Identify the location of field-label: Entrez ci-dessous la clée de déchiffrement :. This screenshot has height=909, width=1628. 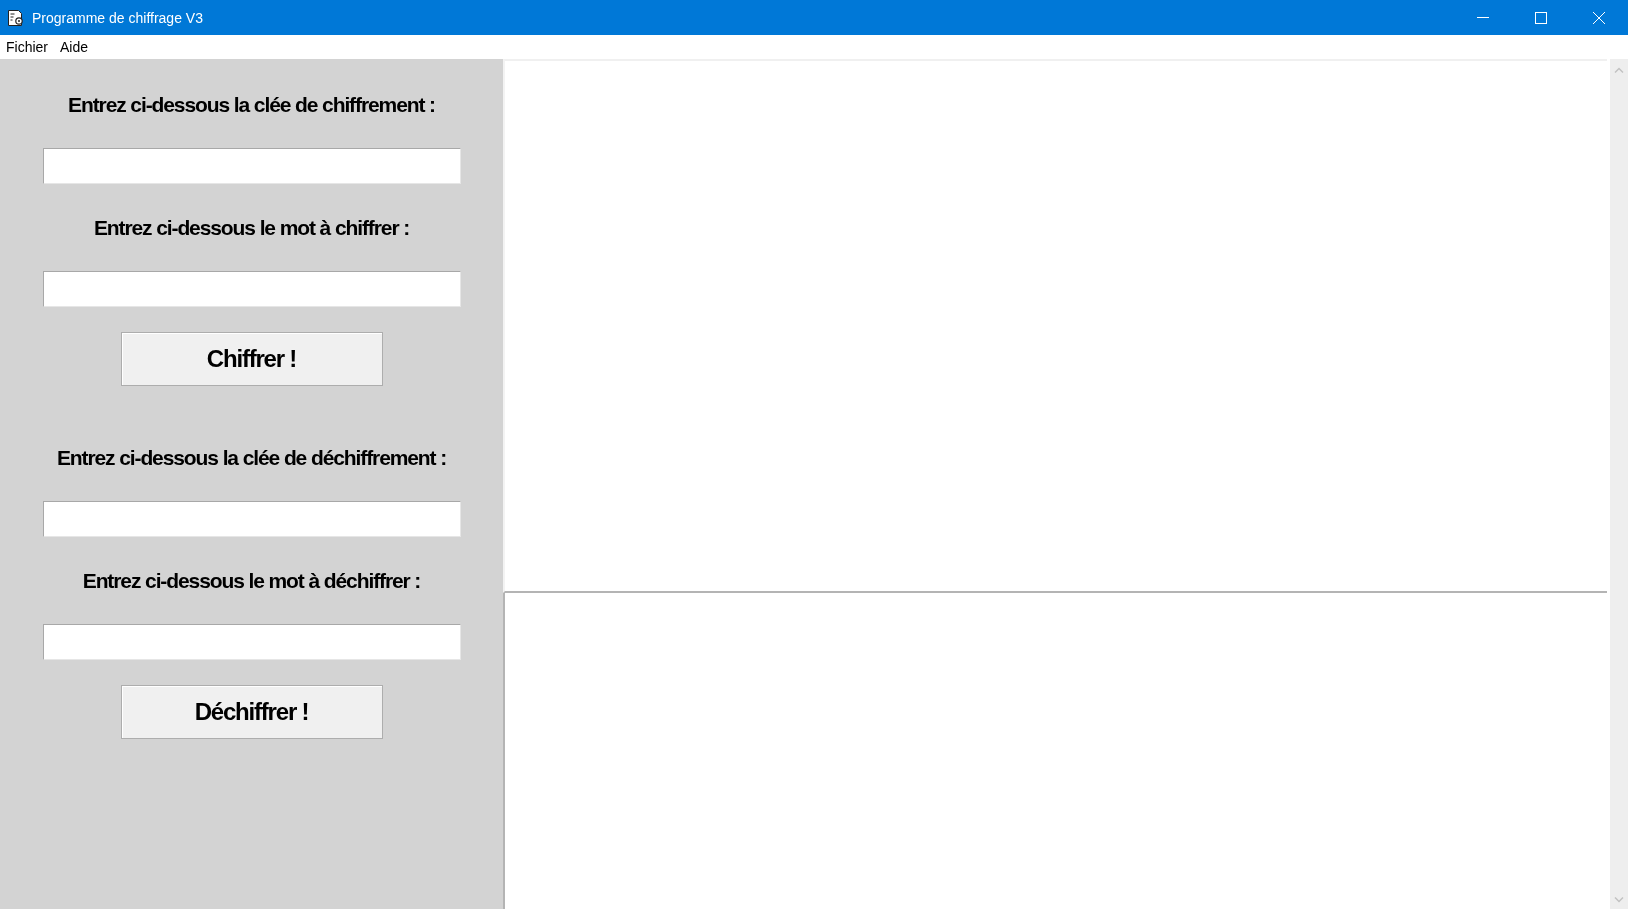
(251, 458).